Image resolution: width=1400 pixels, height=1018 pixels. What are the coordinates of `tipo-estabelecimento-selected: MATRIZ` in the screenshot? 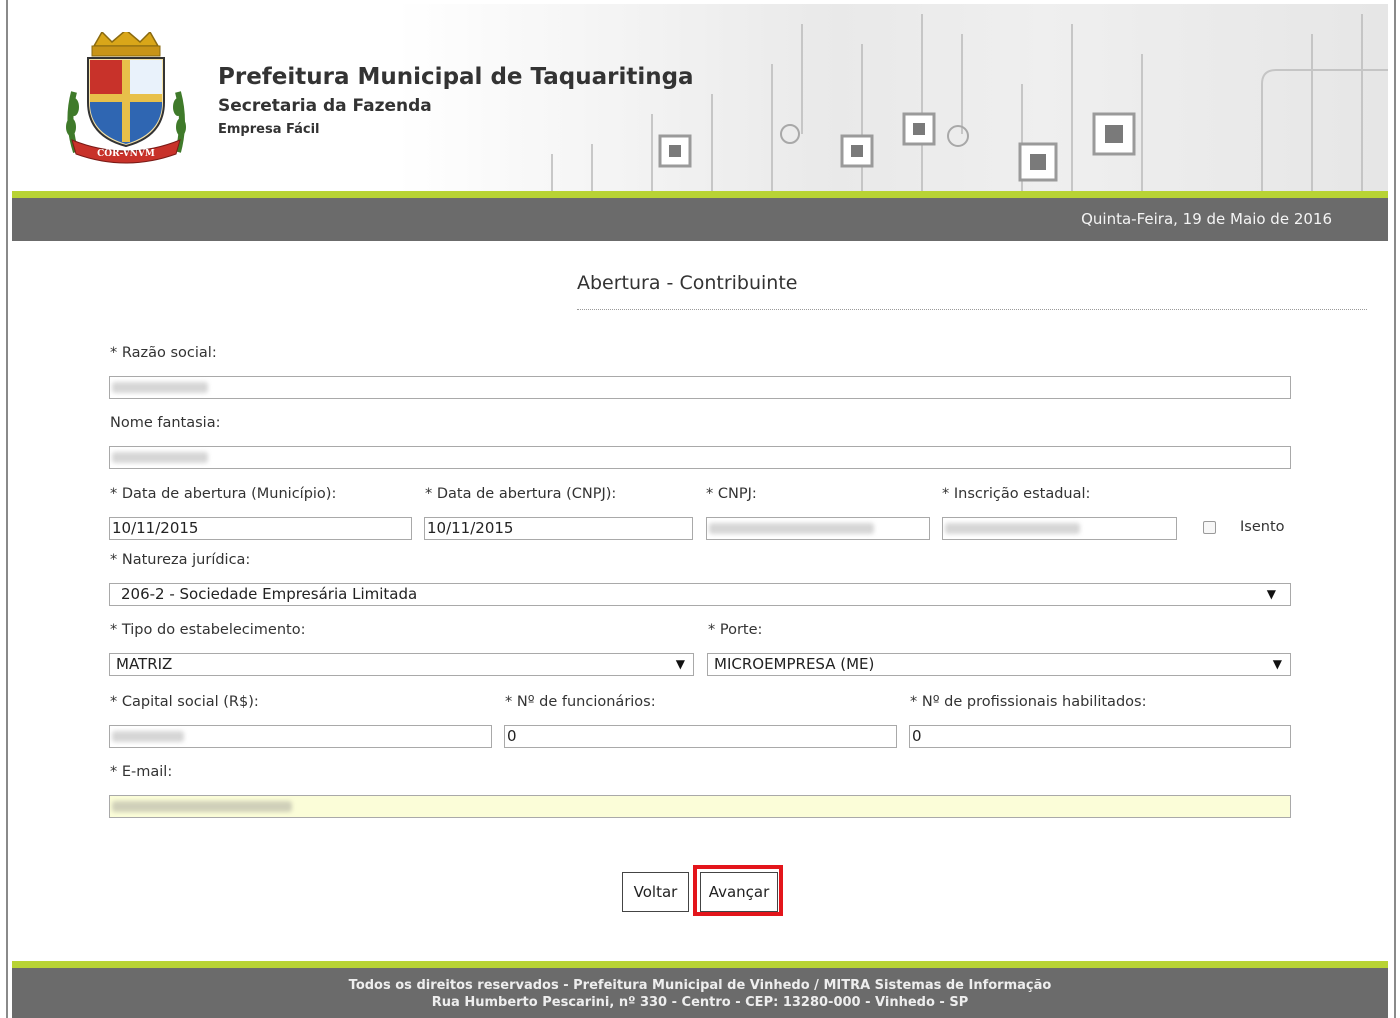 It's located at (144, 664).